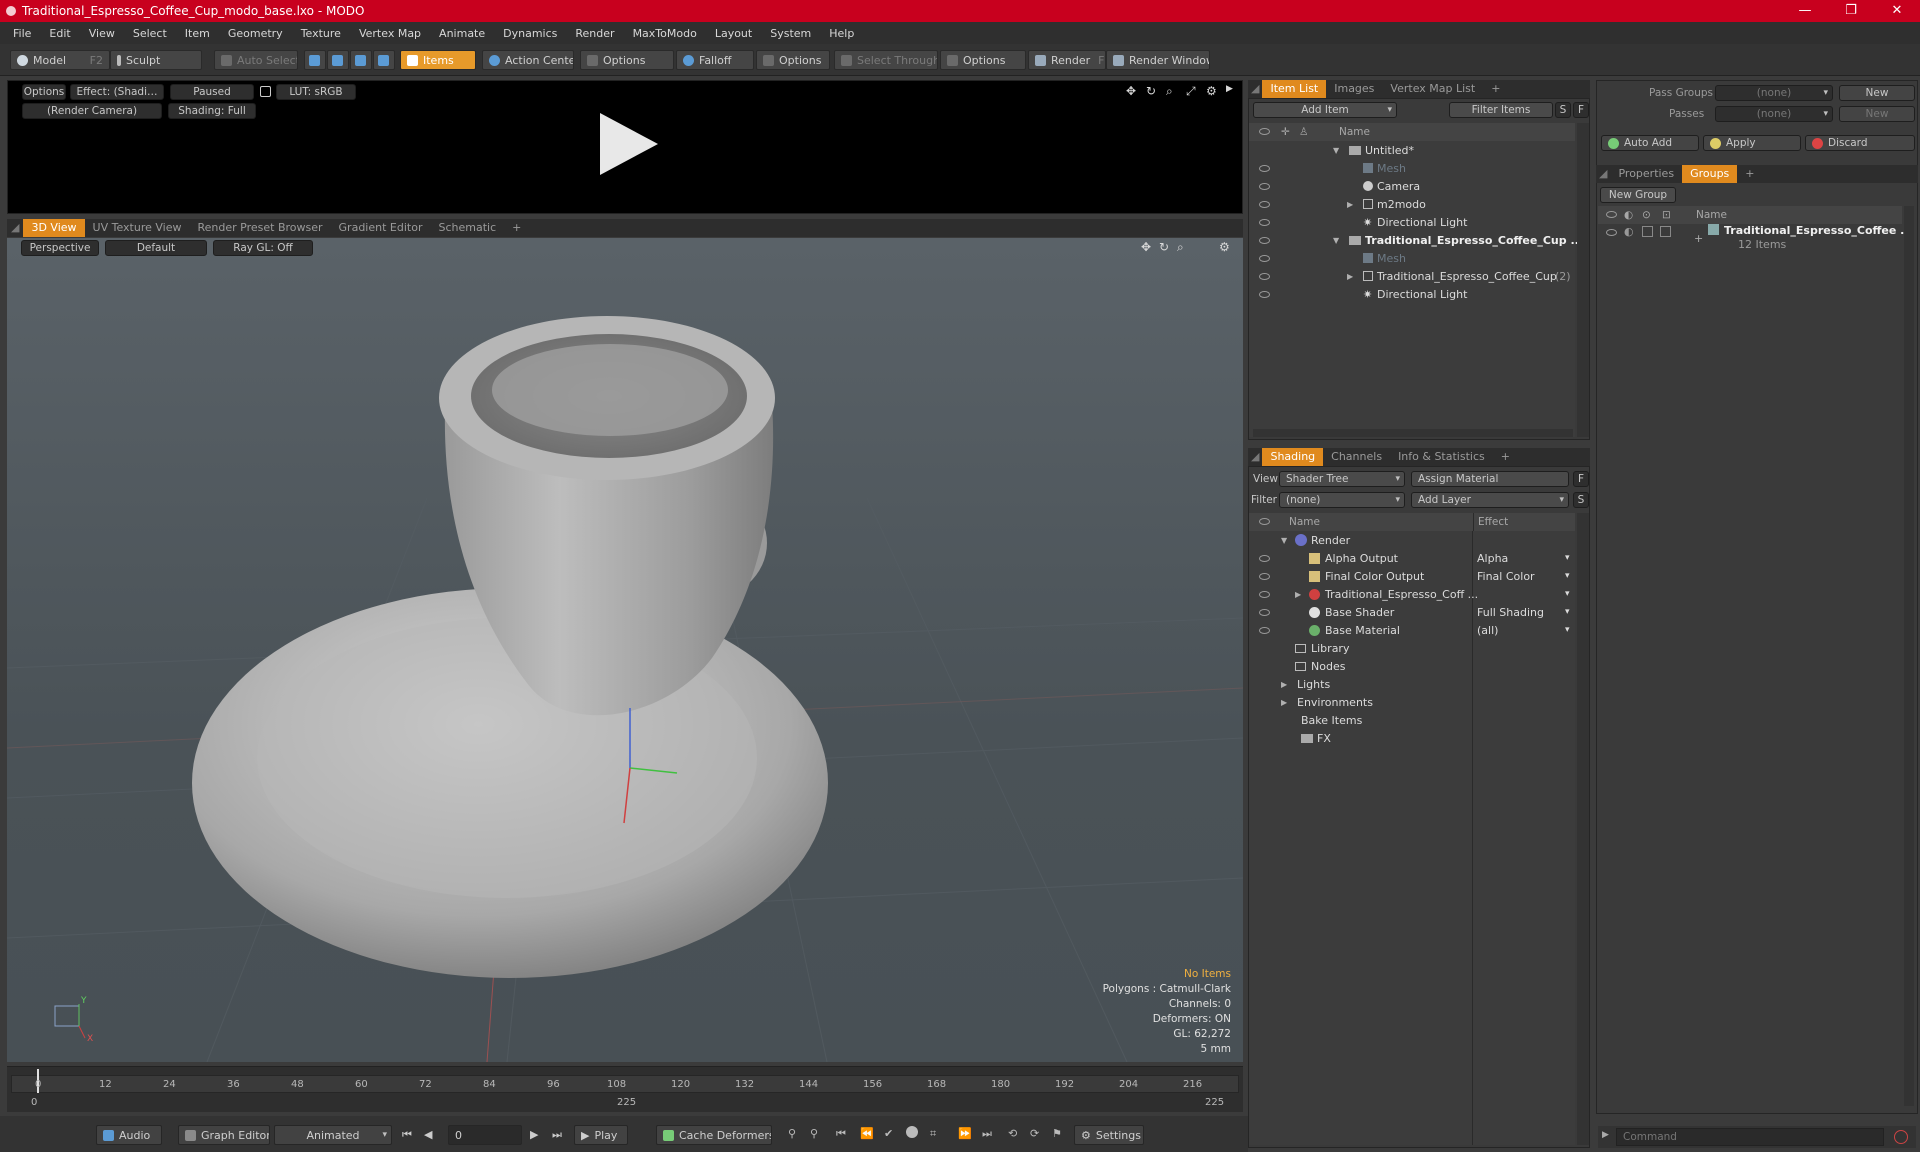 The width and height of the screenshot is (1920, 1152). Describe the element at coordinates (1605, 1135) in the screenshot. I see `command-arrow-icon: ▶` at that location.